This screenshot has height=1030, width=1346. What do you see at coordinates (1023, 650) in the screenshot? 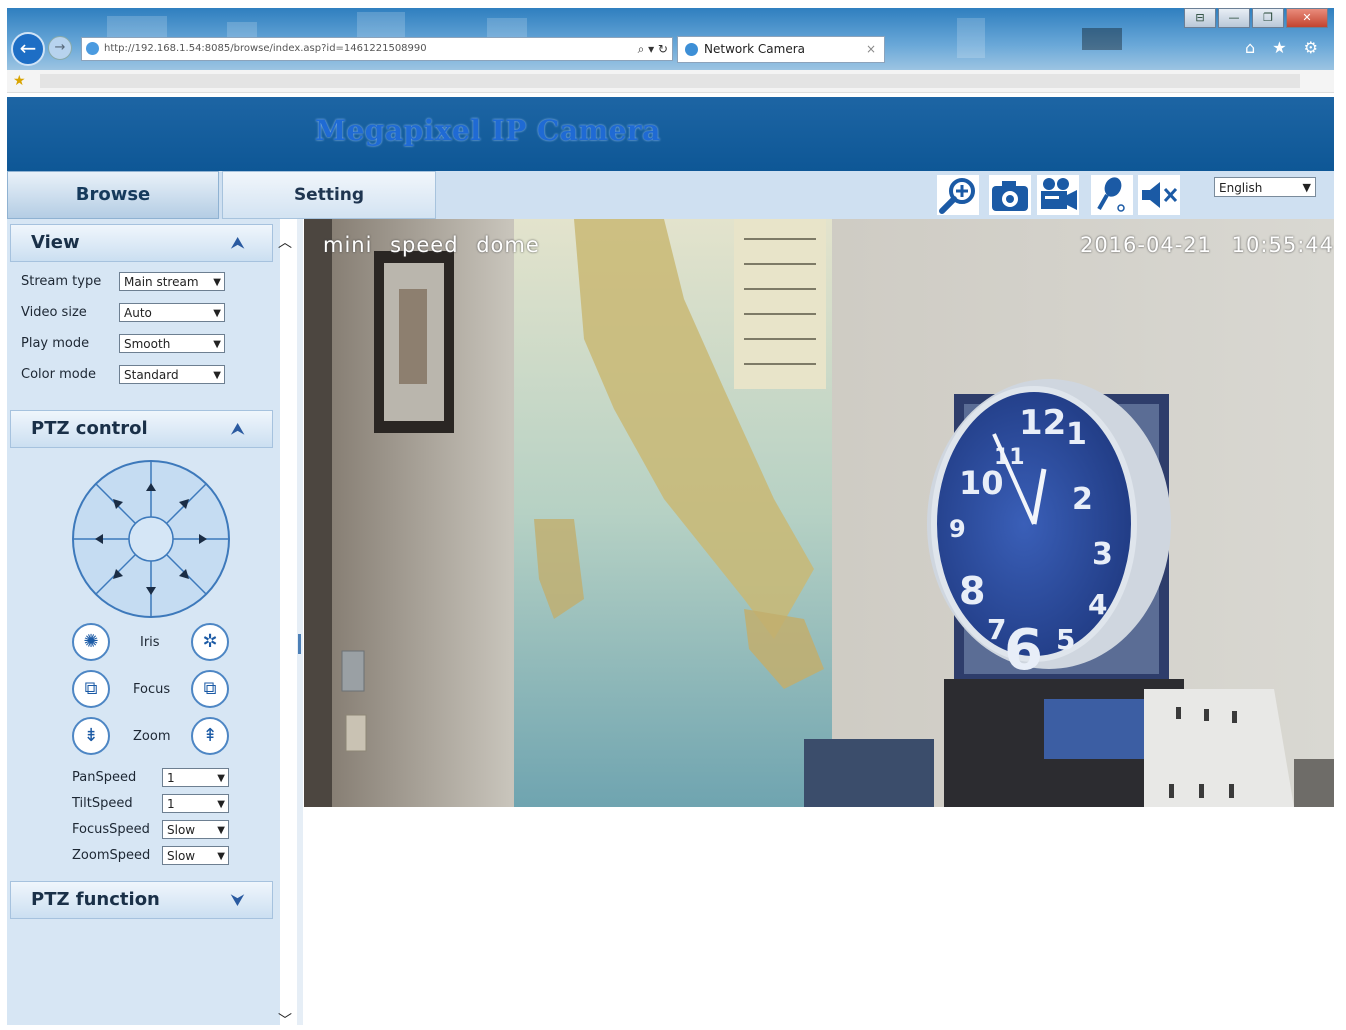
I see `clock-number: 6` at bounding box center [1023, 650].